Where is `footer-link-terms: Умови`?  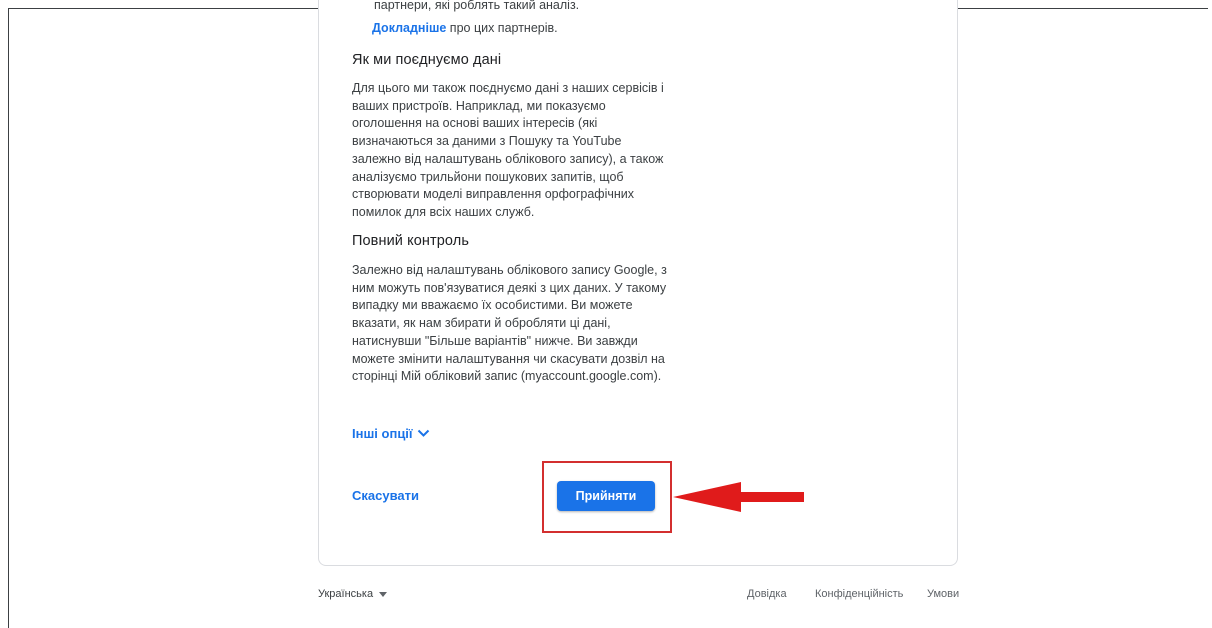
footer-link-terms: Умови is located at coordinates (943, 594).